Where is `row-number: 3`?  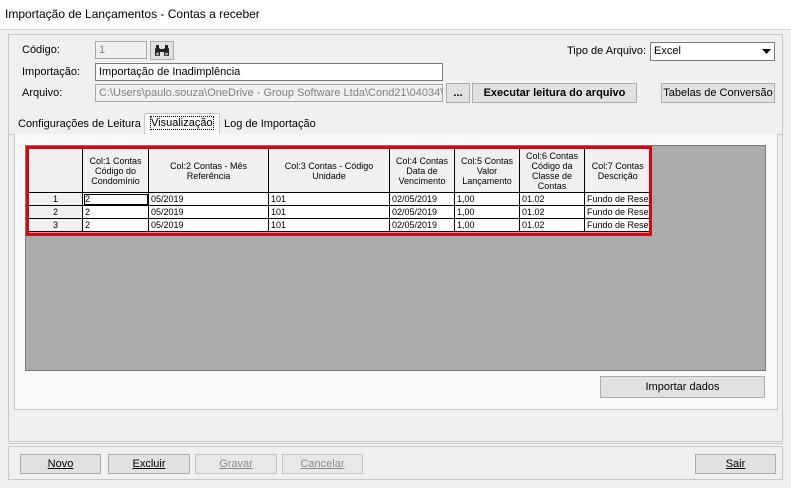
row-number: 3 is located at coordinates (55, 225).